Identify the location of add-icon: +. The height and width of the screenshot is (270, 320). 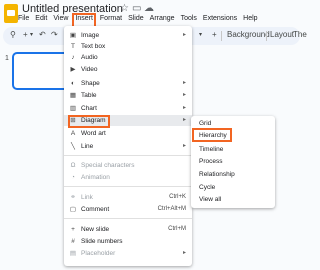
(214, 34).